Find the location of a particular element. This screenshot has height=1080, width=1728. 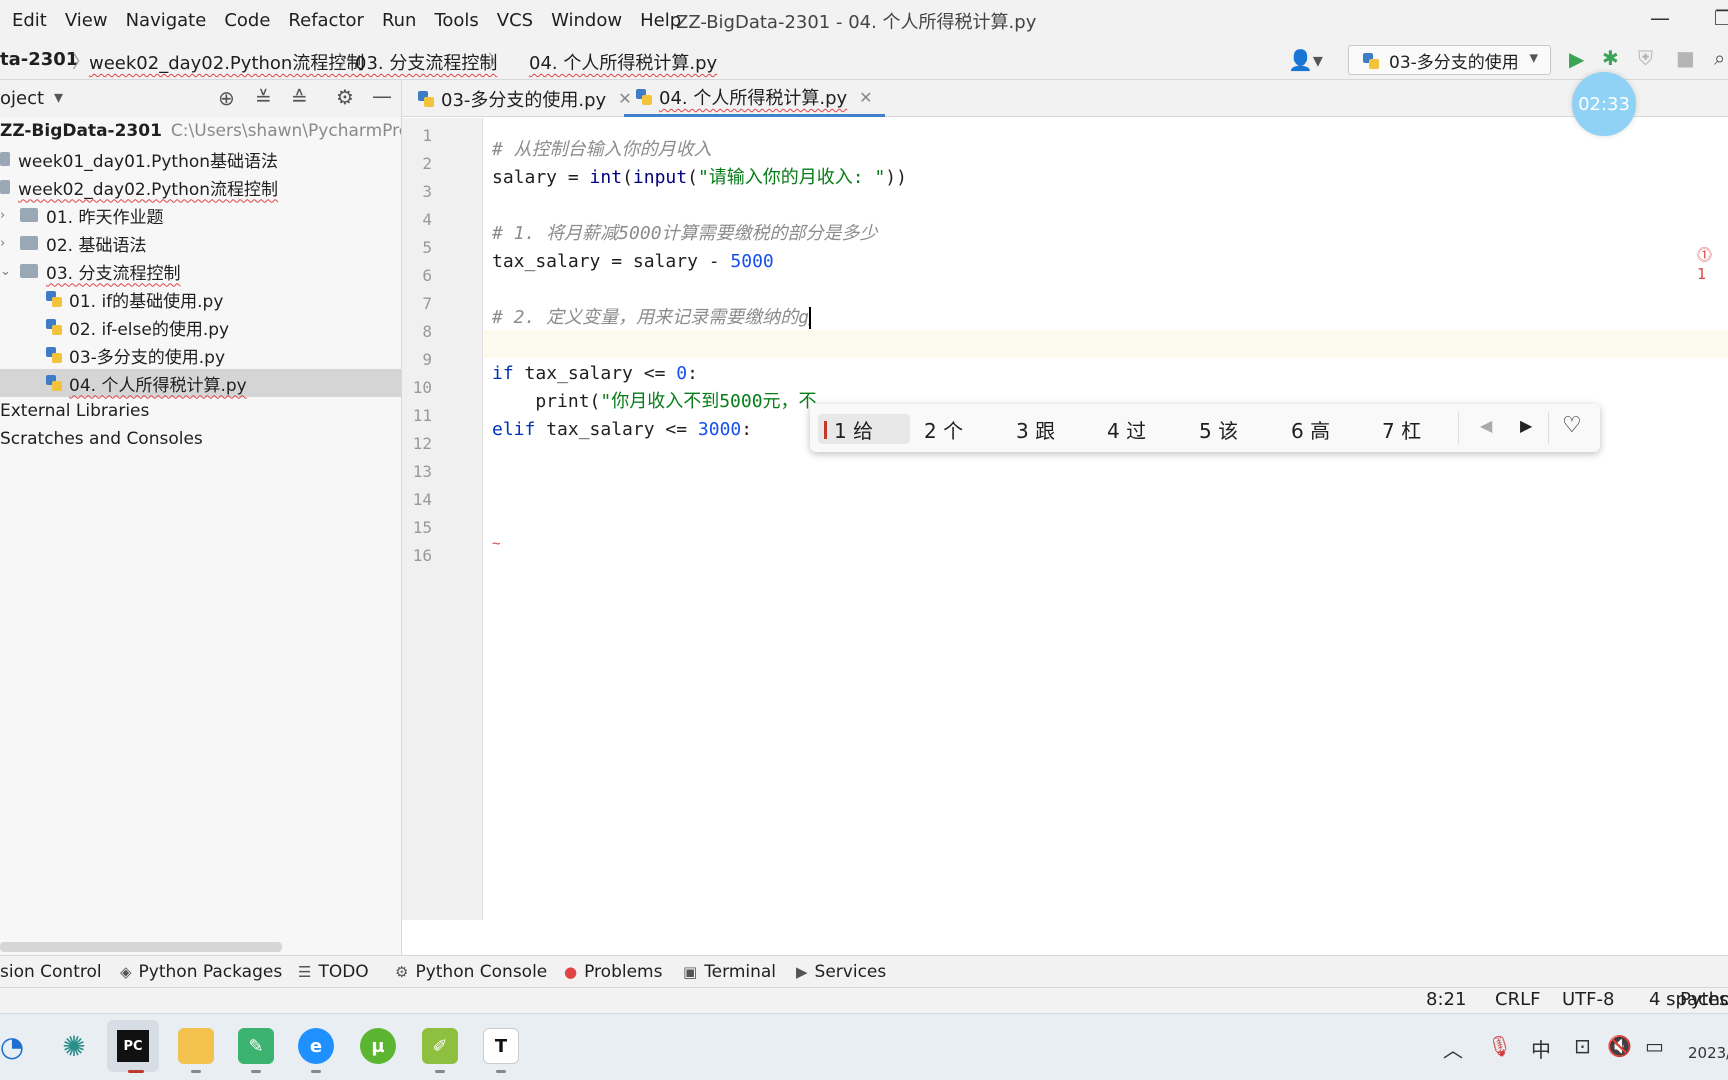

hide-panel-icon: — is located at coordinates (382, 96).